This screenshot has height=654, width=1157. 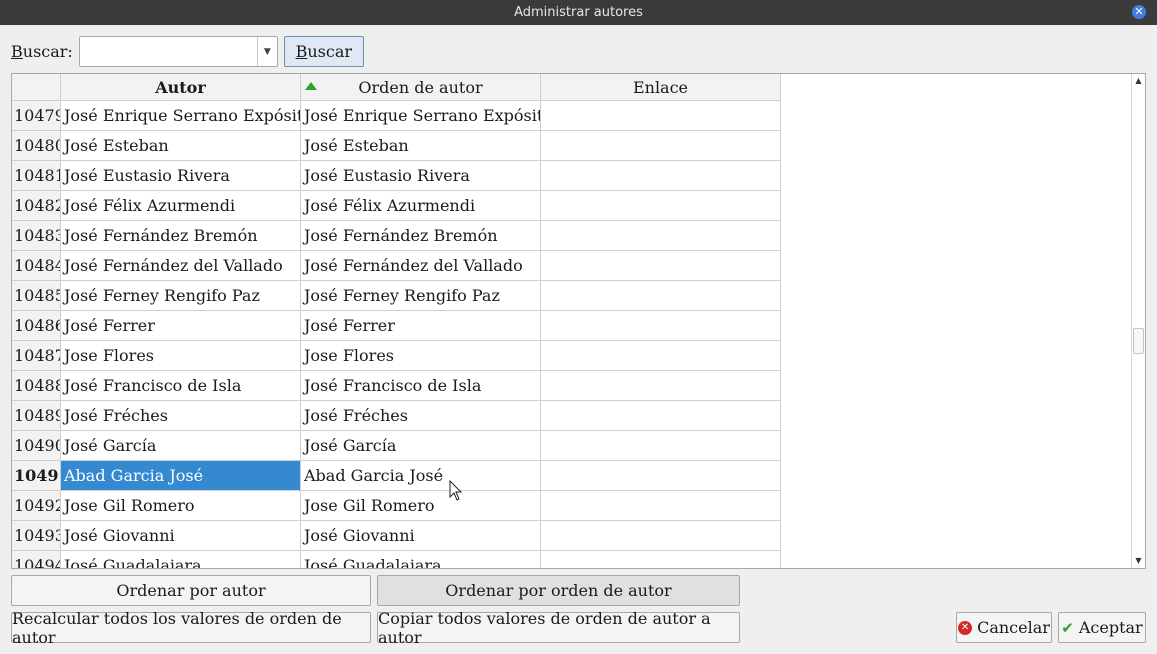 I want to click on row-number: 10493, so click(x=36, y=536).